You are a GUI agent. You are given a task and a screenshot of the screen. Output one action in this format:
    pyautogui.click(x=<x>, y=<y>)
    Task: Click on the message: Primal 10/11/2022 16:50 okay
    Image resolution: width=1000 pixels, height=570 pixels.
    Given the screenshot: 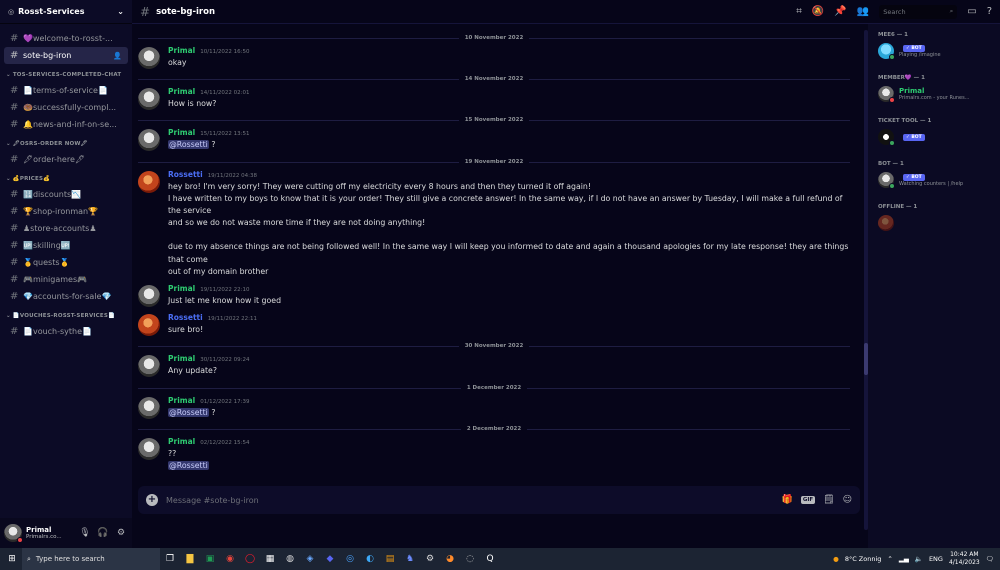 What is the action you would take?
    pyautogui.click(x=494, y=56)
    